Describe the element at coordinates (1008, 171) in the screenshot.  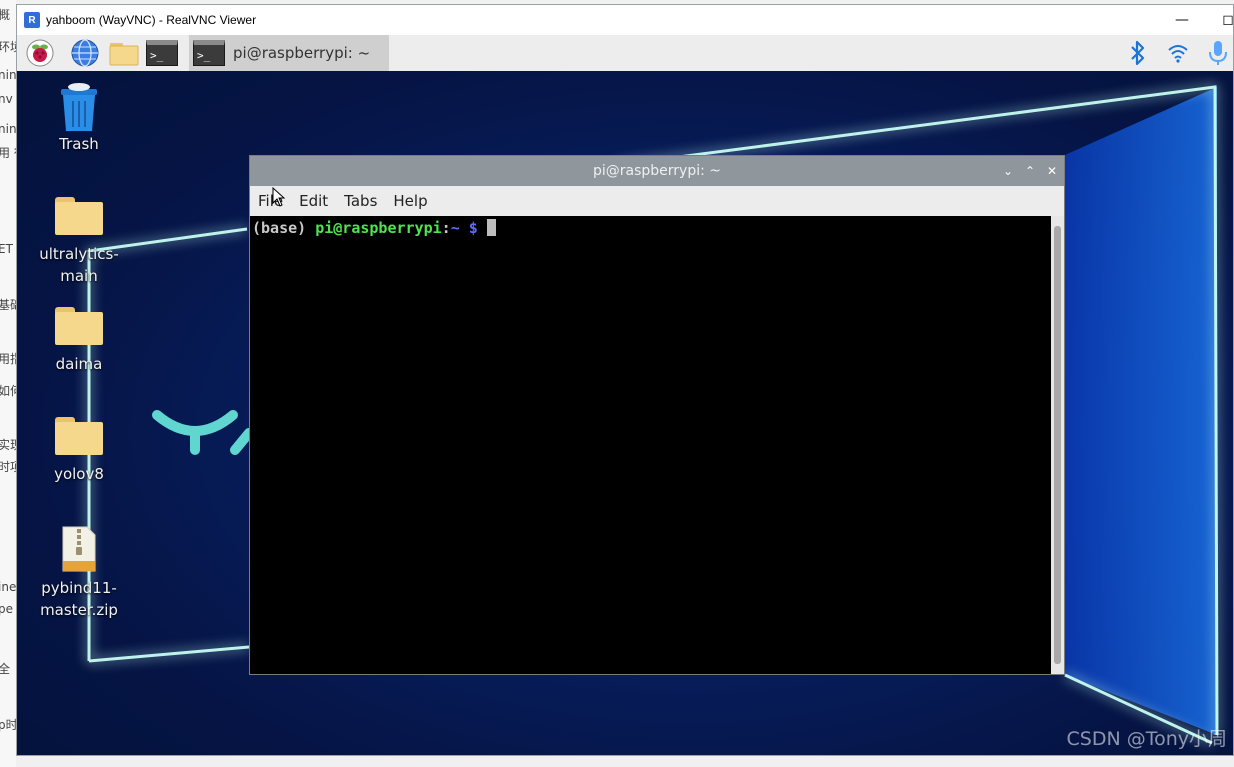
I see `minimize-window-icon: ⌄` at that location.